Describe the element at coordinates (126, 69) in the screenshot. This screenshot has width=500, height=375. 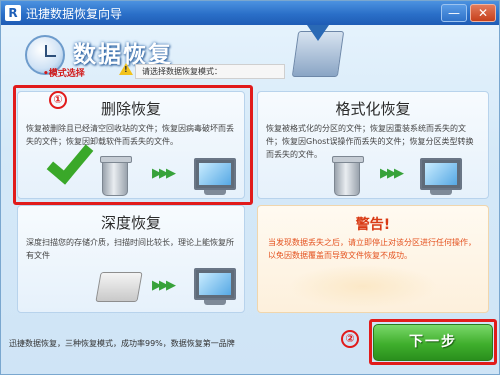
I see `warning-icon: !` at that location.